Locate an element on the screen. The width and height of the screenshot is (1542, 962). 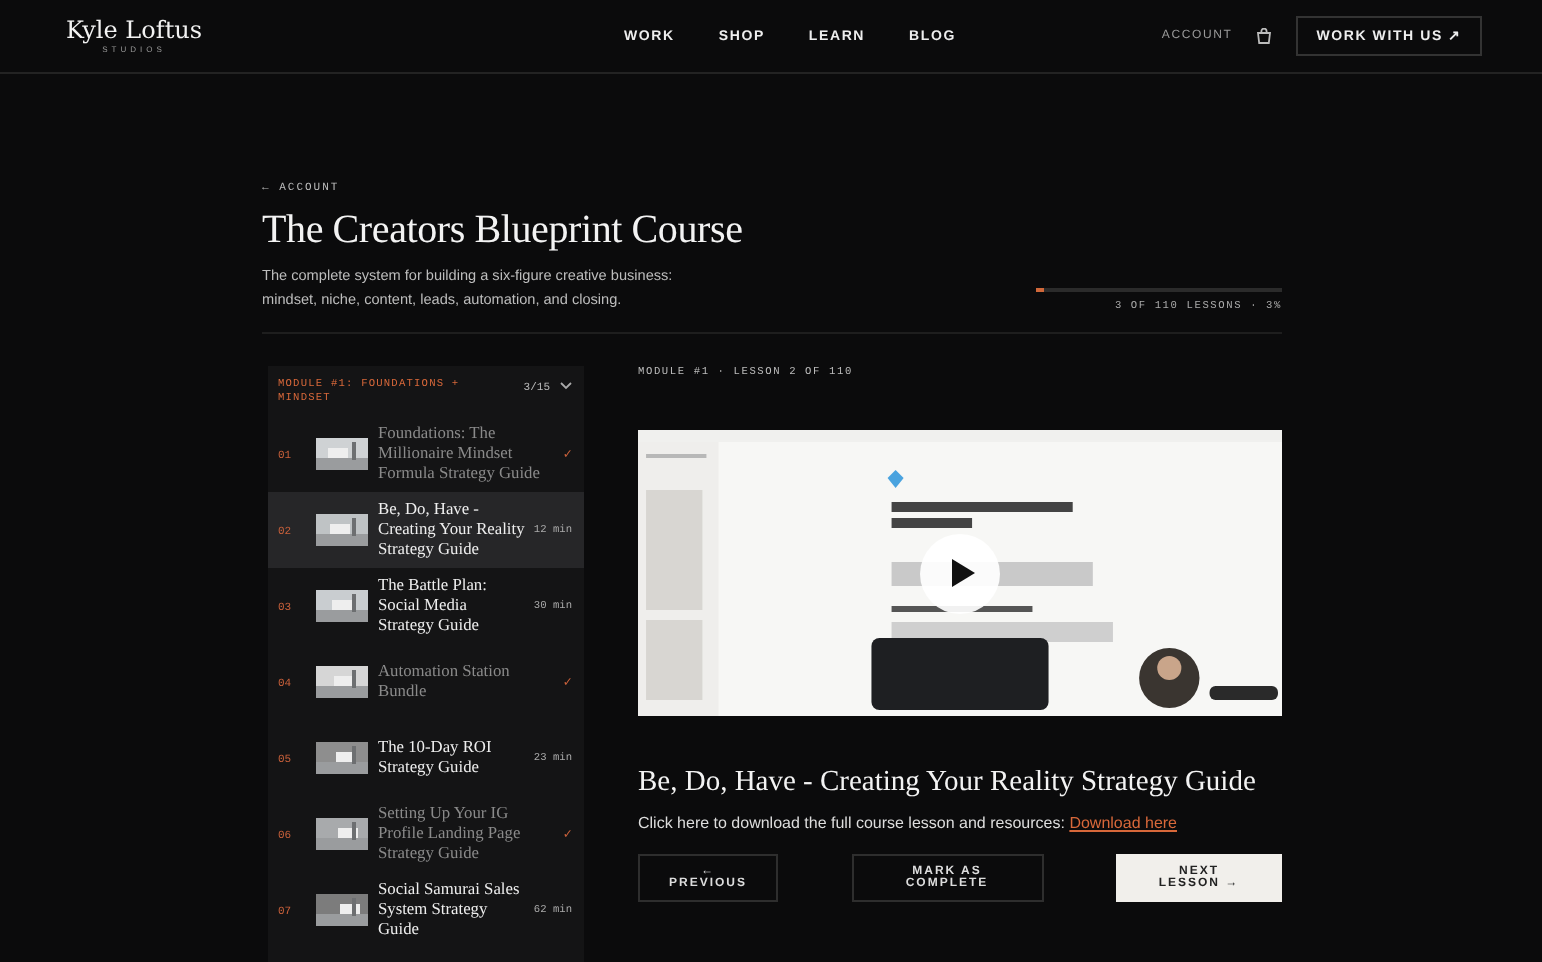
lesson-title: The Battle Plan: Social Media Strategy Guide is located at coordinates (433, 606).